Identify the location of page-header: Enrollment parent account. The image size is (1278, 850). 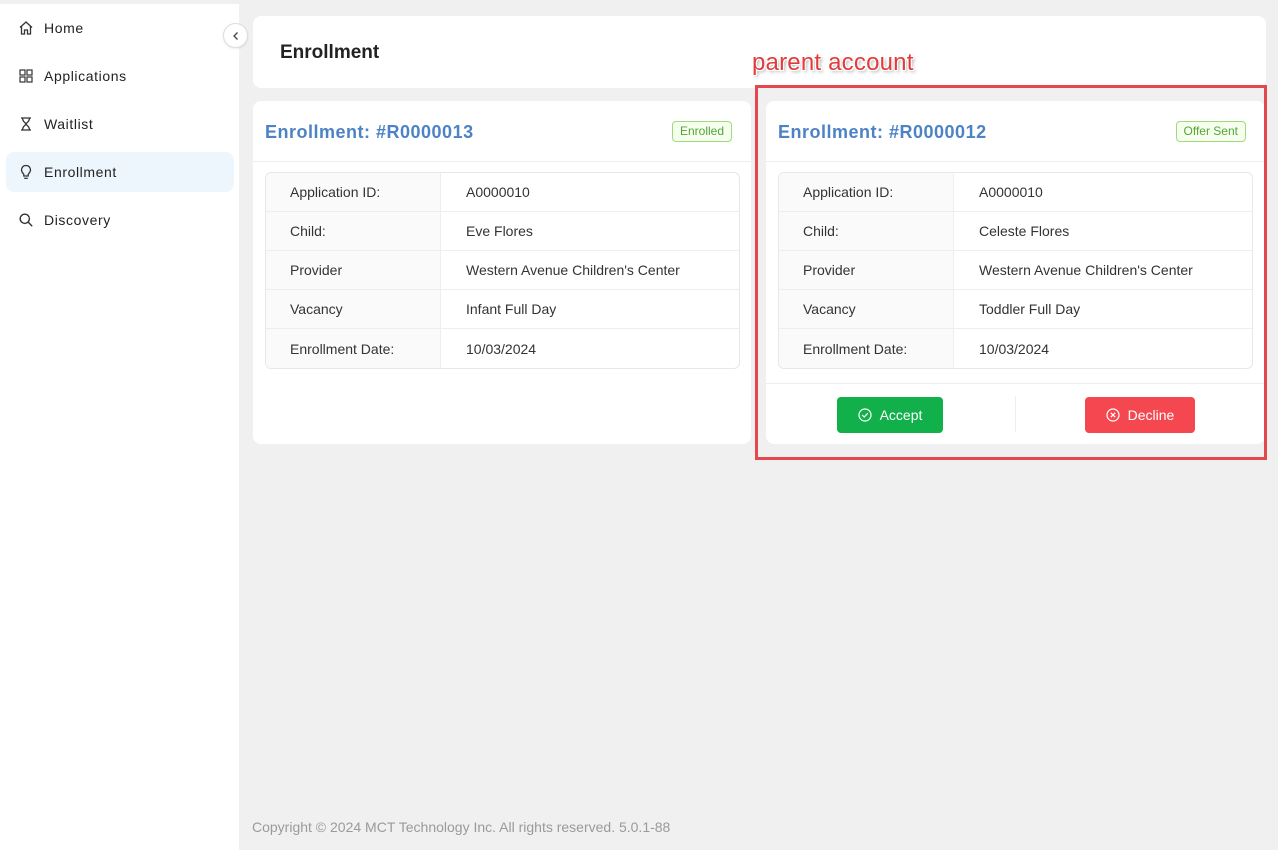
(759, 52).